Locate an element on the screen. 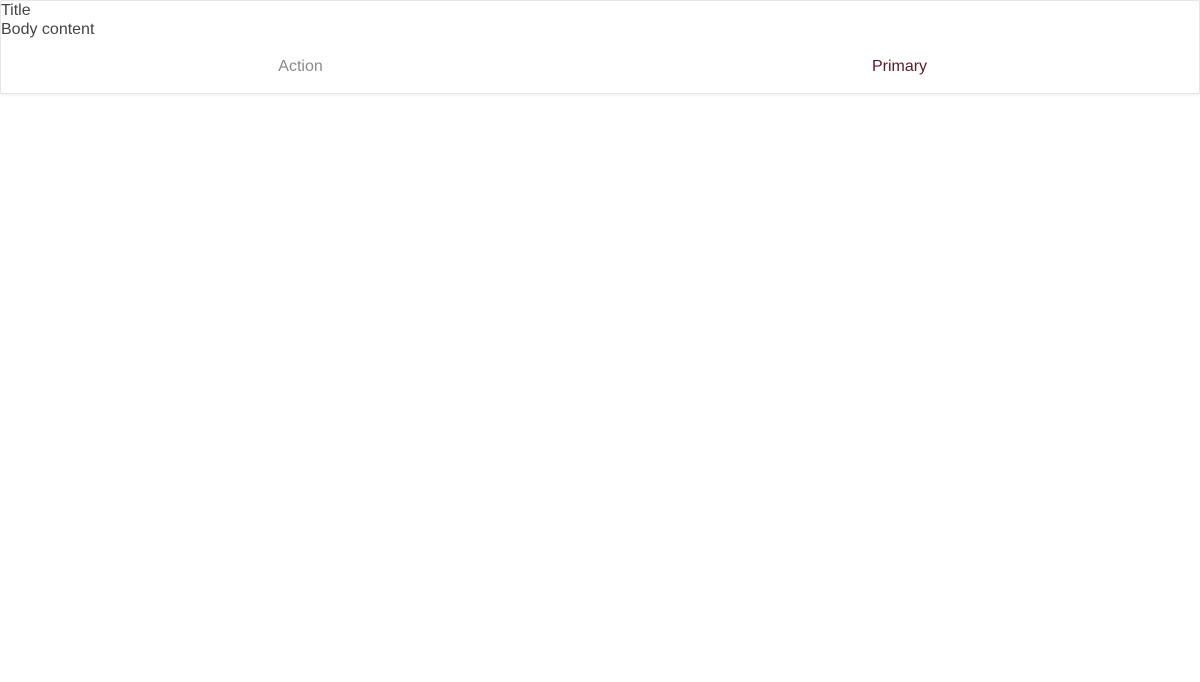 The height and width of the screenshot is (682, 1200). card-title: Title is located at coordinates (16, 10).